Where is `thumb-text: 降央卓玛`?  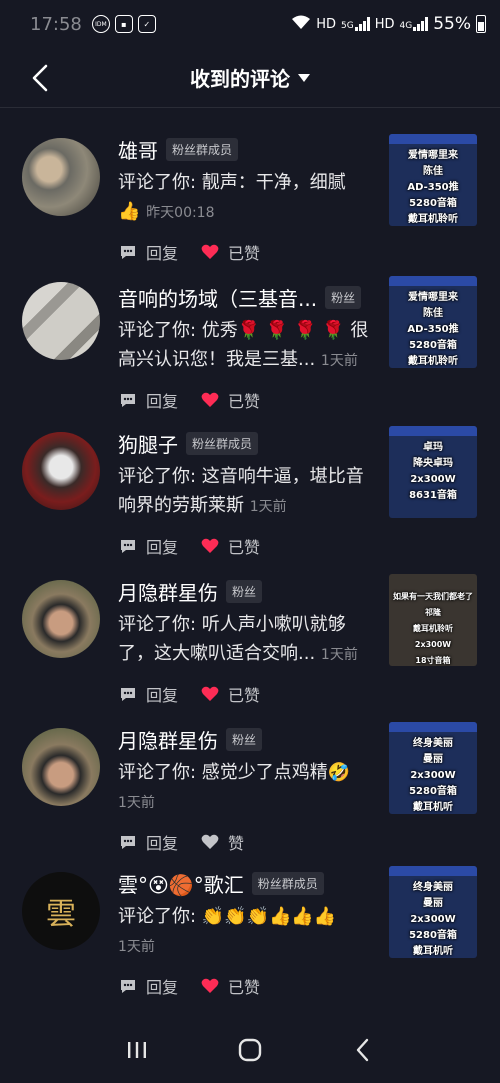 thumb-text: 降央卓玛 is located at coordinates (433, 463).